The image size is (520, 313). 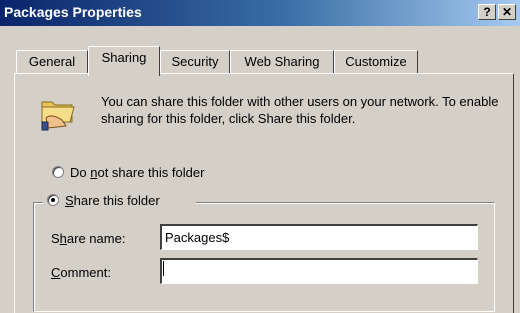 I want to click on tab-web-sharing: Web Sharing, so click(x=282, y=62).